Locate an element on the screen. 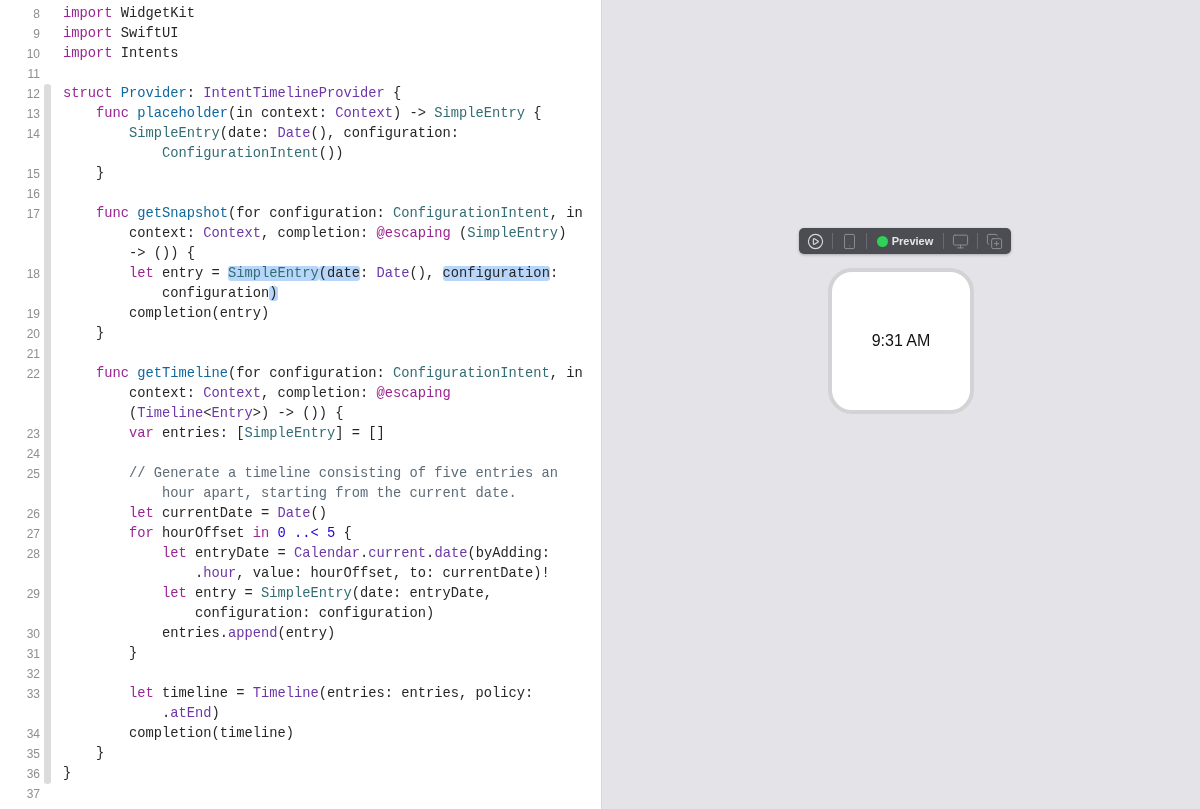 Image resolution: width=1200 pixels, height=809 pixels. code-line: let timeline = Timeline(entries: entries, policy: is located at coordinates (331, 694).